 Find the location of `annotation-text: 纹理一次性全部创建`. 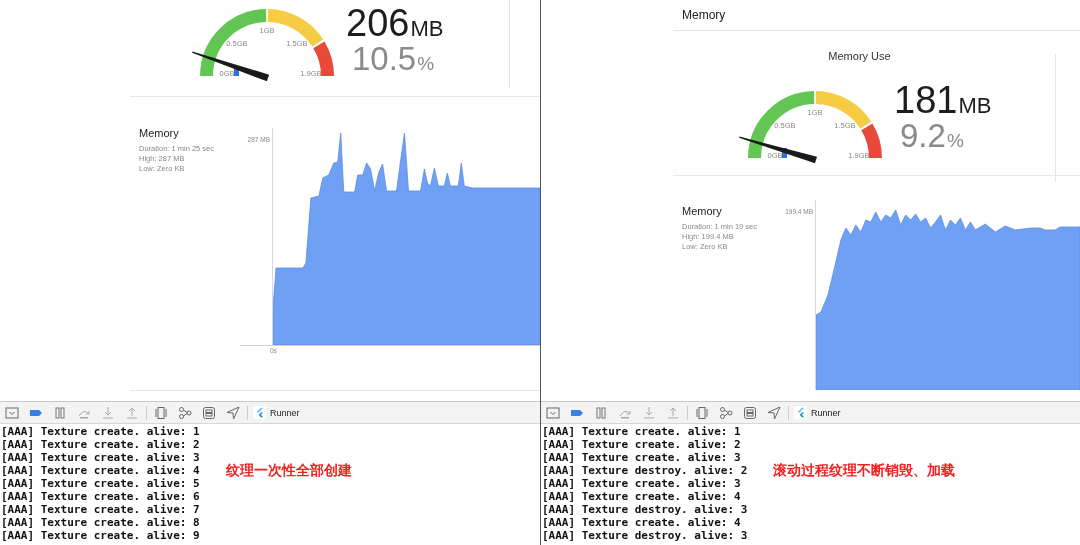

annotation-text: 纹理一次性全部创建 is located at coordinates (288, 471).